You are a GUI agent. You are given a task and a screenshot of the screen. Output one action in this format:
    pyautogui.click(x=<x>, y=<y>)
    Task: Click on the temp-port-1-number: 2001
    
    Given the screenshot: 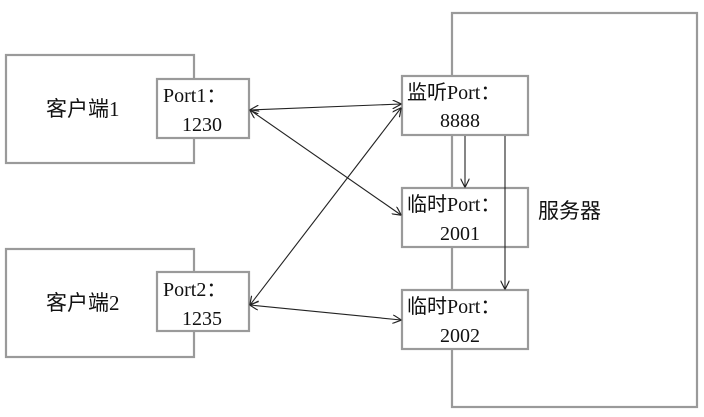 What is the action you would take?
    pyautogui.click(x=460, y=234)
    